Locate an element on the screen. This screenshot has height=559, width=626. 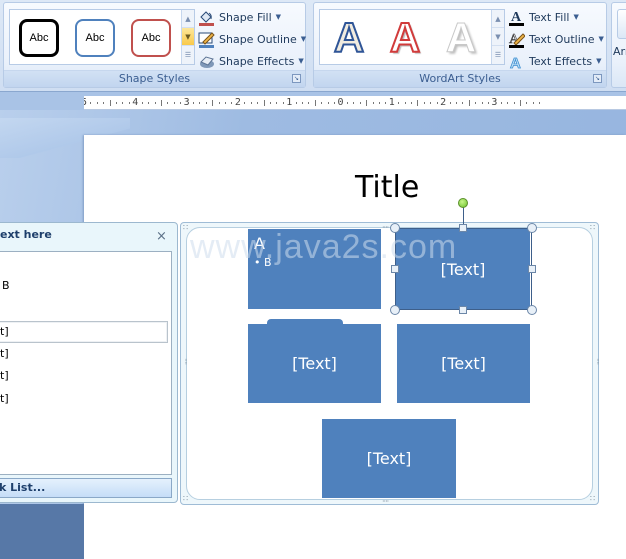
smartart-box-3: [Text] is located at coordinates (314, 363).